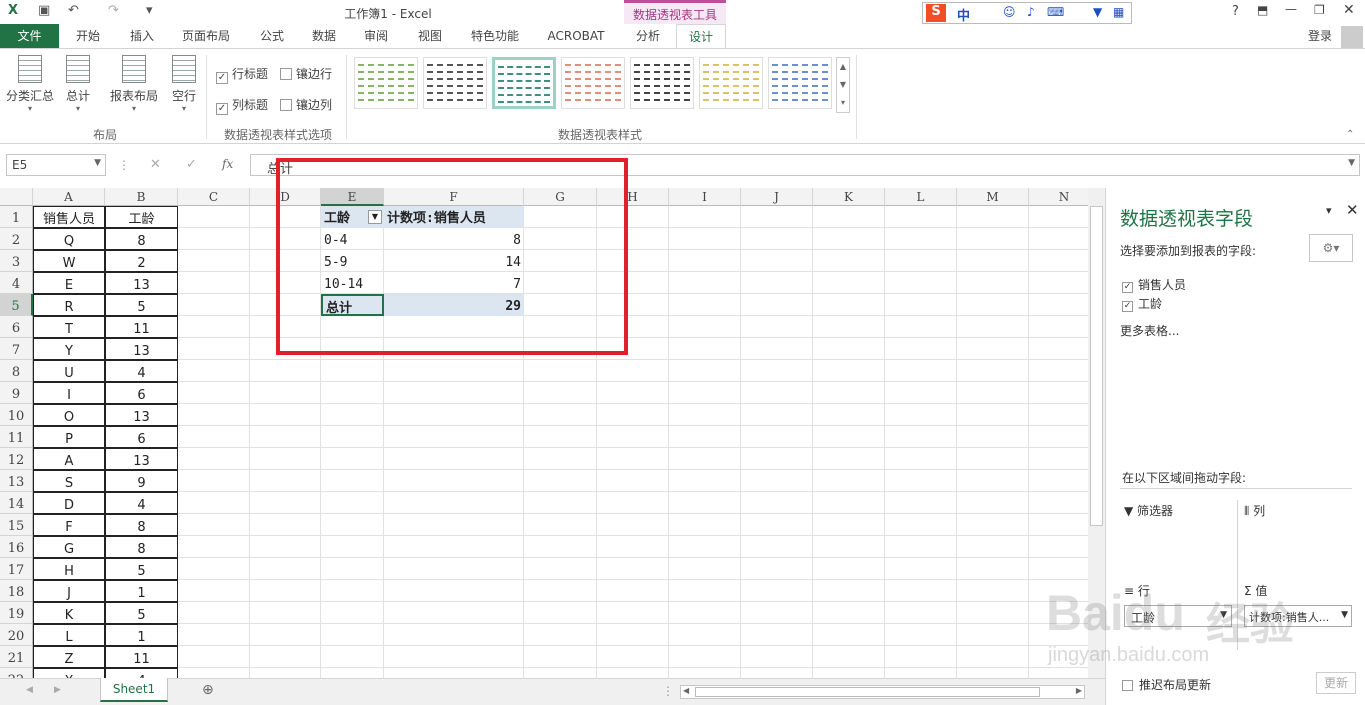 This screenshot has width=1365, height=705. What do you see at coordinates (69, 217) in the screenshot?
I see `table-header-cell: 销售人员` at bounding box center [69, 217].